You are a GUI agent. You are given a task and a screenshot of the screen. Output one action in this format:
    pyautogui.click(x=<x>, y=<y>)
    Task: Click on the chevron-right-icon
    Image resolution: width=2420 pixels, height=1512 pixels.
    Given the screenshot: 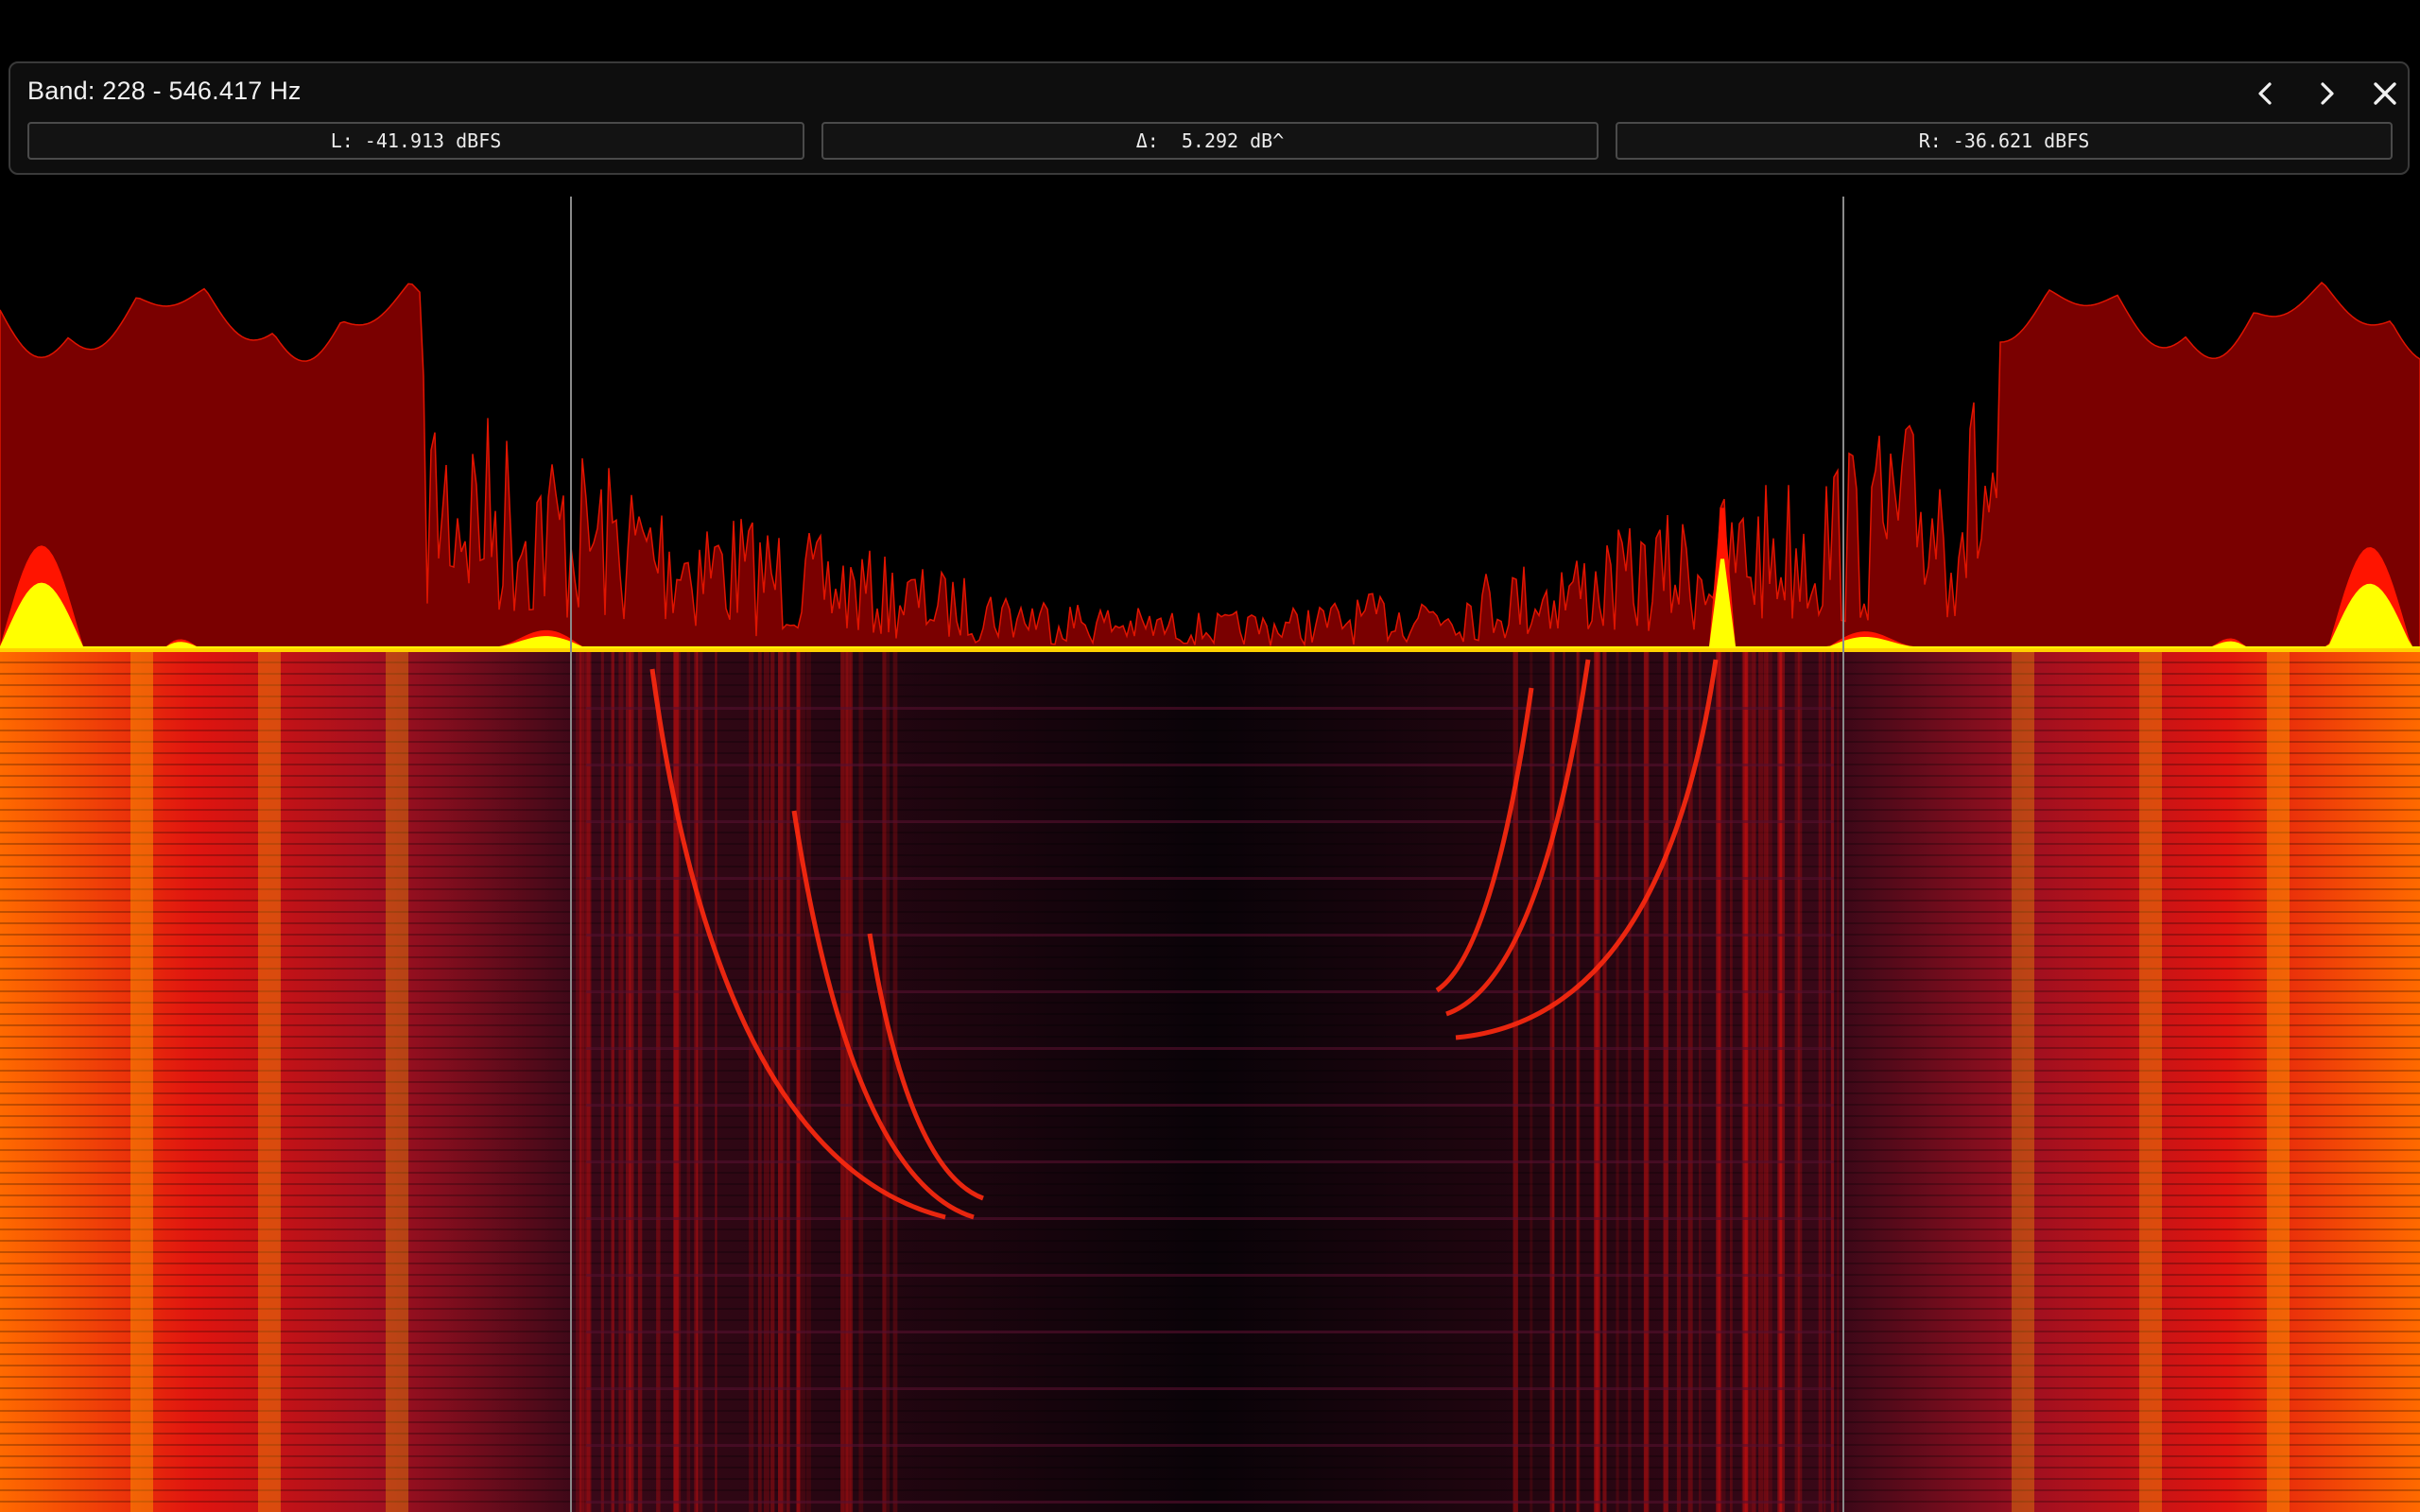 What is the action you would take?
    pyautogui.click(x=2326, y=95)
    